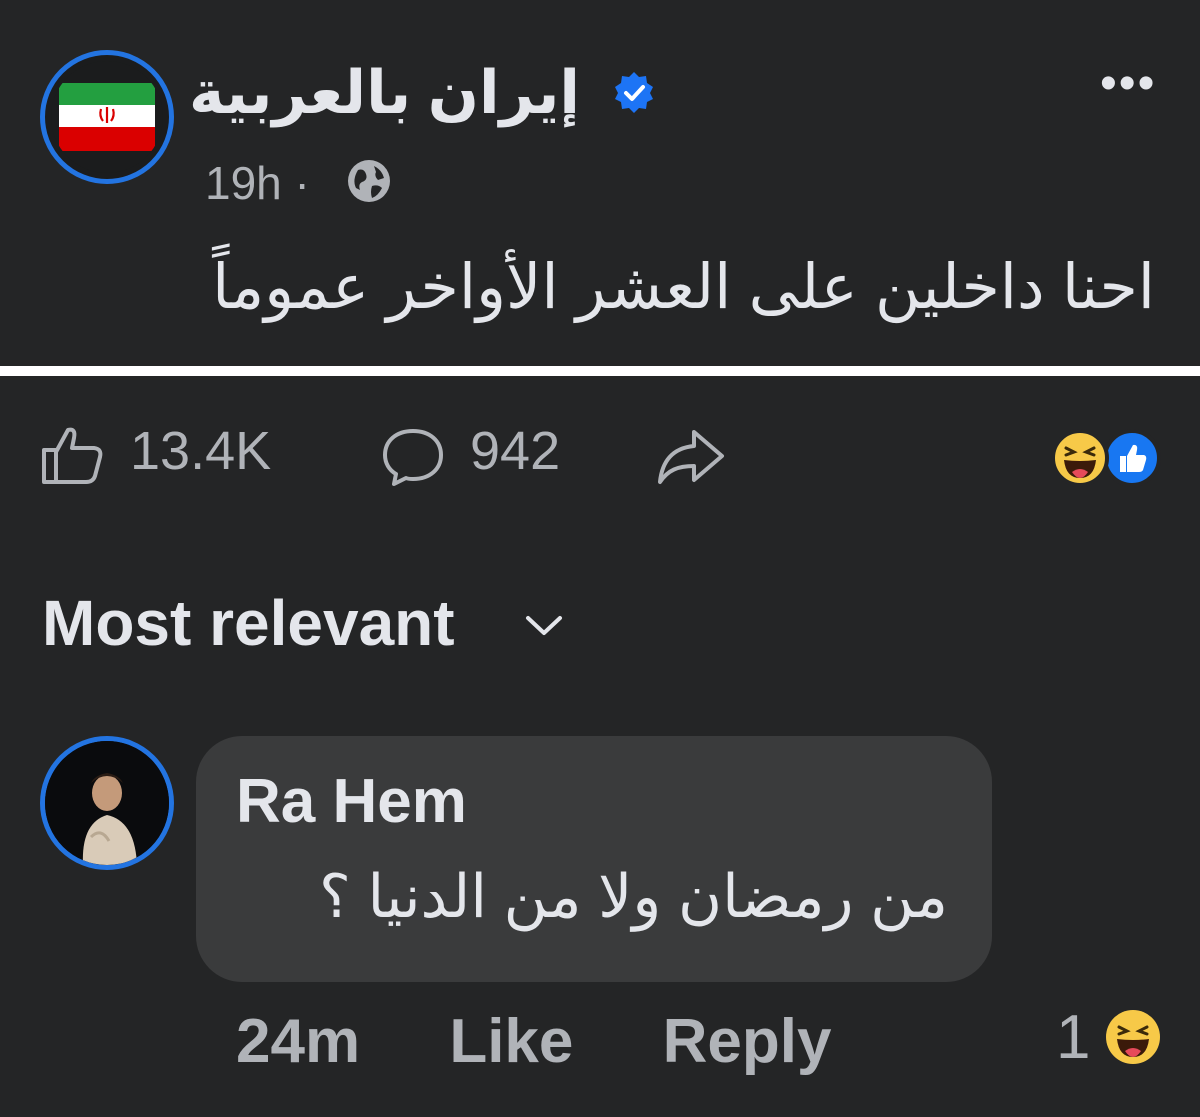 This screenshot has height=1117, width=1200. What do you see at coordinates (200, 451) in the screenshot?
I see `like-count: 13.4K` at bounding box center [200, 451].